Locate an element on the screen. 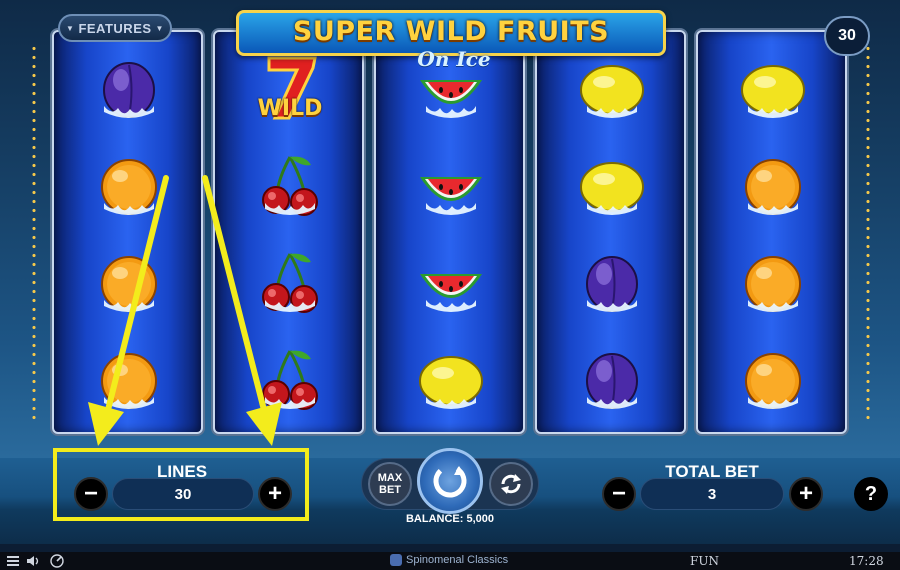 Image resolution: width=900 pixels, height=570 pixels. game-title: SUPER WILD FRUITS is located at coordinates (451, 31).